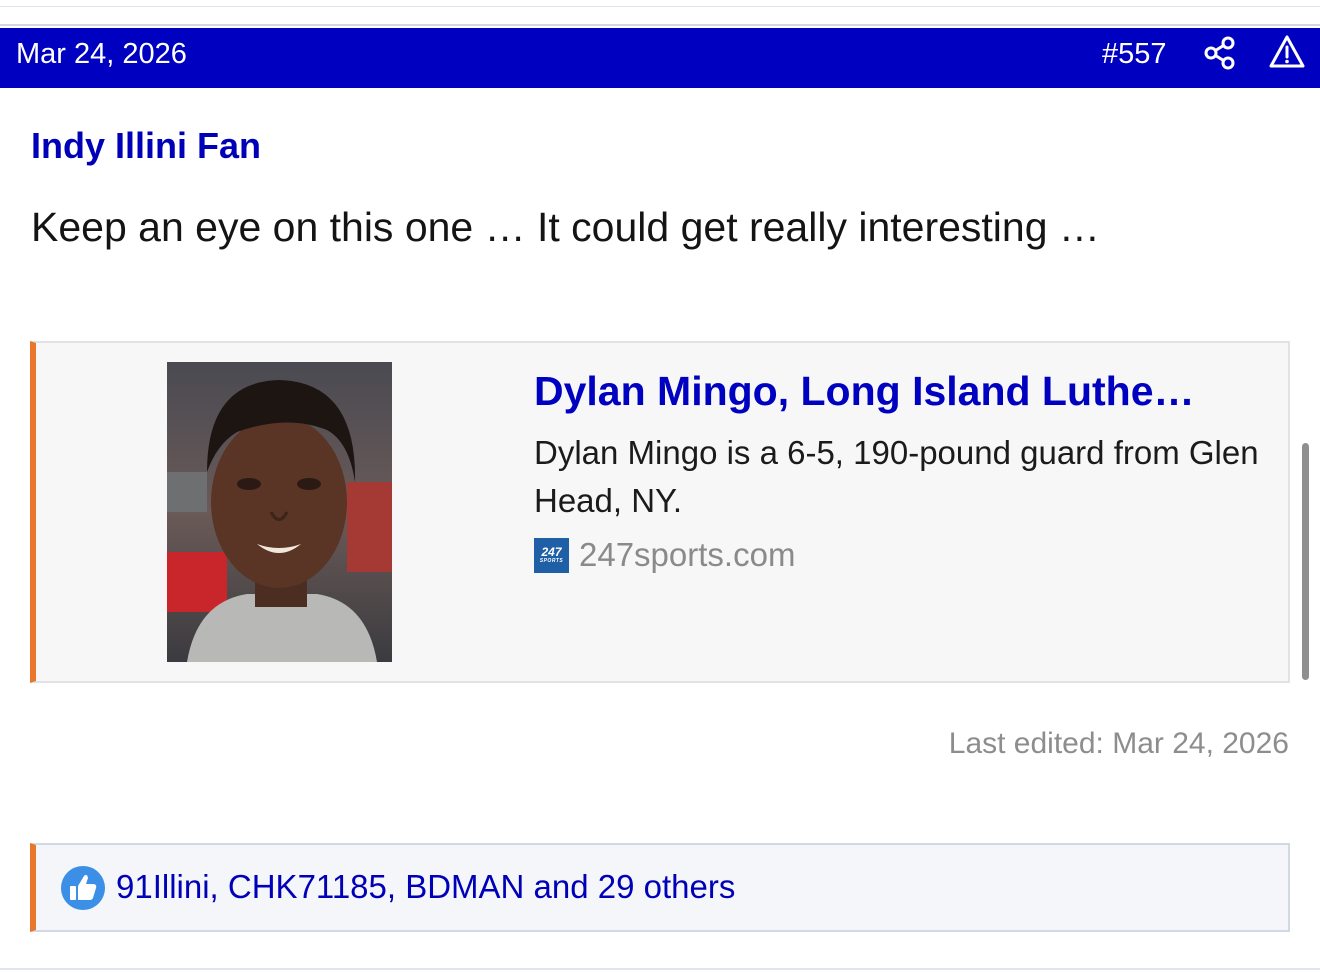  I want to click on post-header-bar: Mar 24, 2026 #557, so click(660, 58).